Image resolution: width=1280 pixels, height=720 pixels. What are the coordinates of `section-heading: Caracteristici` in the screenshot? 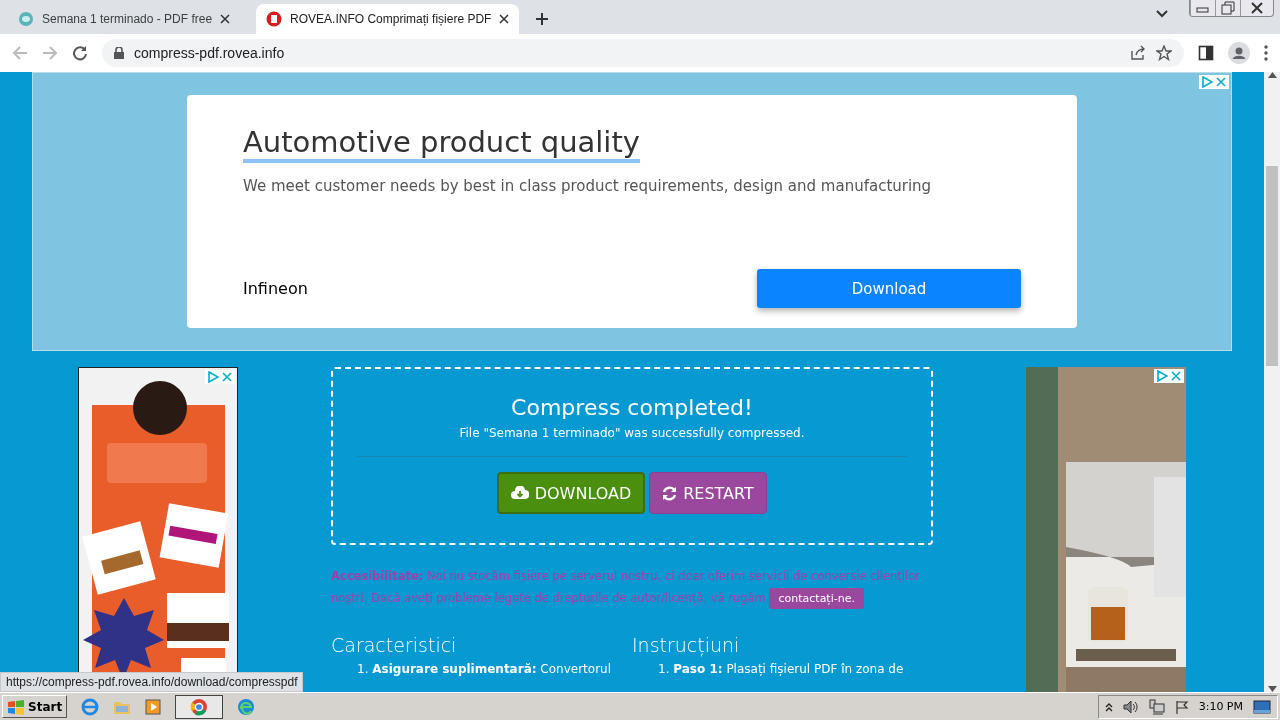 It's located at (394, 645).